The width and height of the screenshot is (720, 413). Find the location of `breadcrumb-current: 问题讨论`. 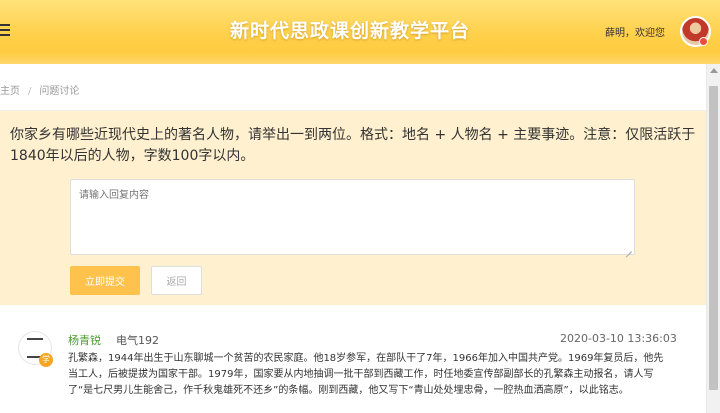

breadcrumb-current: 问题讨论 is located at coordinates (59, 91).